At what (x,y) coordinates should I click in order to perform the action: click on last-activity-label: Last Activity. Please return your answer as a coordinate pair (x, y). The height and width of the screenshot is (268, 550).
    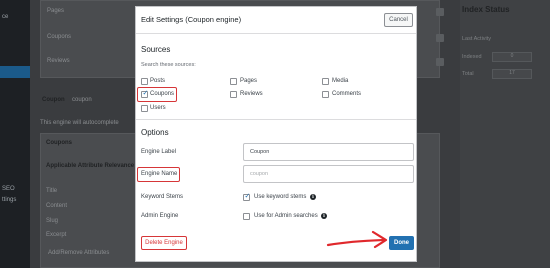
    Looking at the image, I should click on (477, 39).